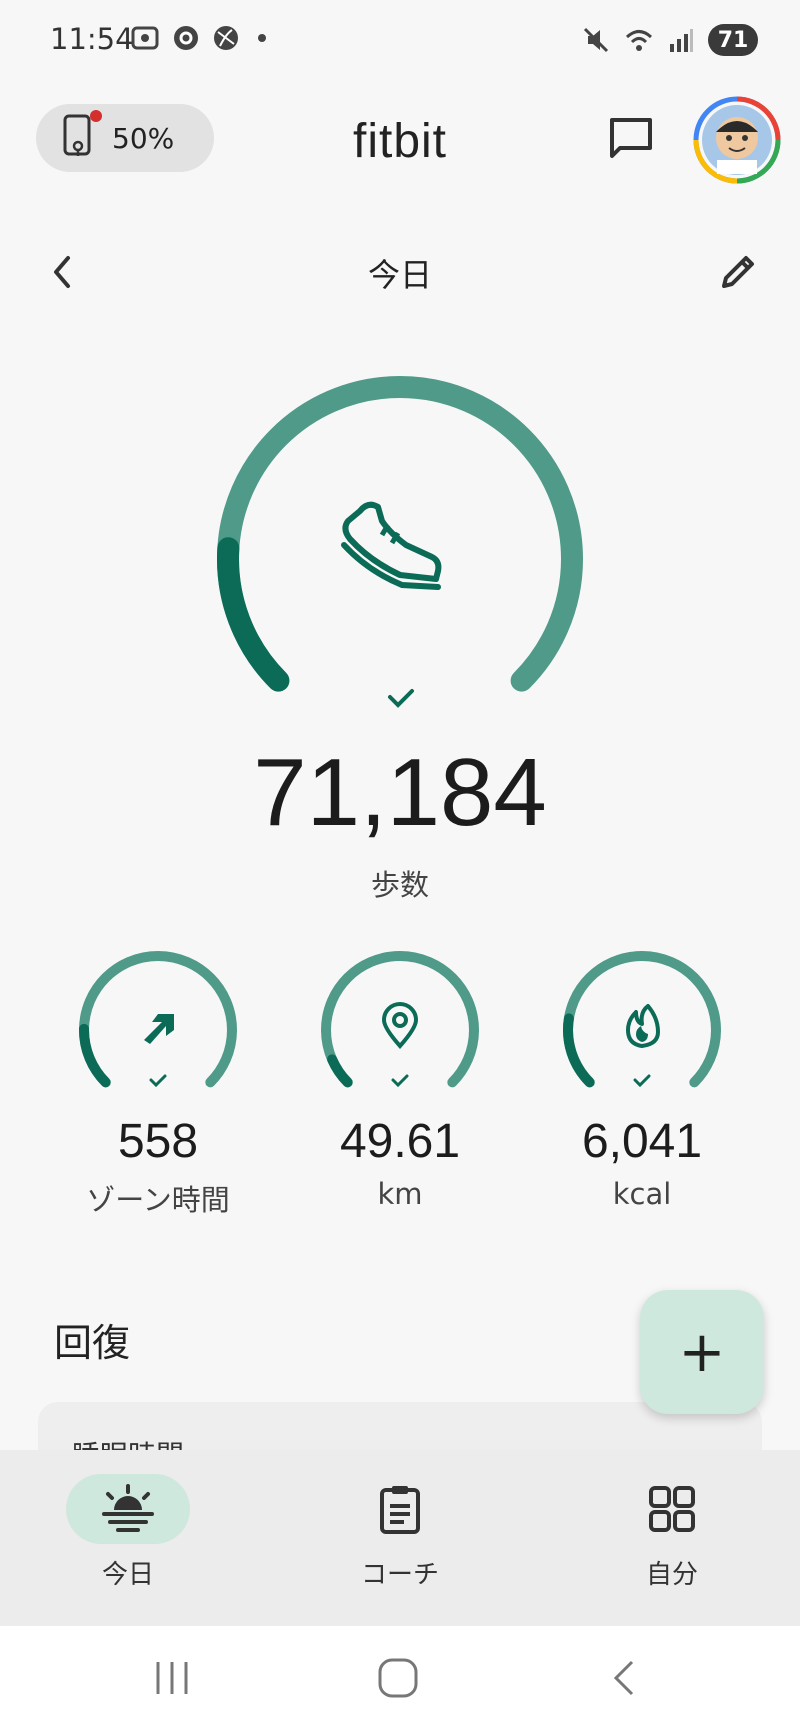 This screenshot has width=800, height=1732. What do you see at coordinates (737, 140) in the screenshot?
I see `avatar` at bounding box center [737, 140].